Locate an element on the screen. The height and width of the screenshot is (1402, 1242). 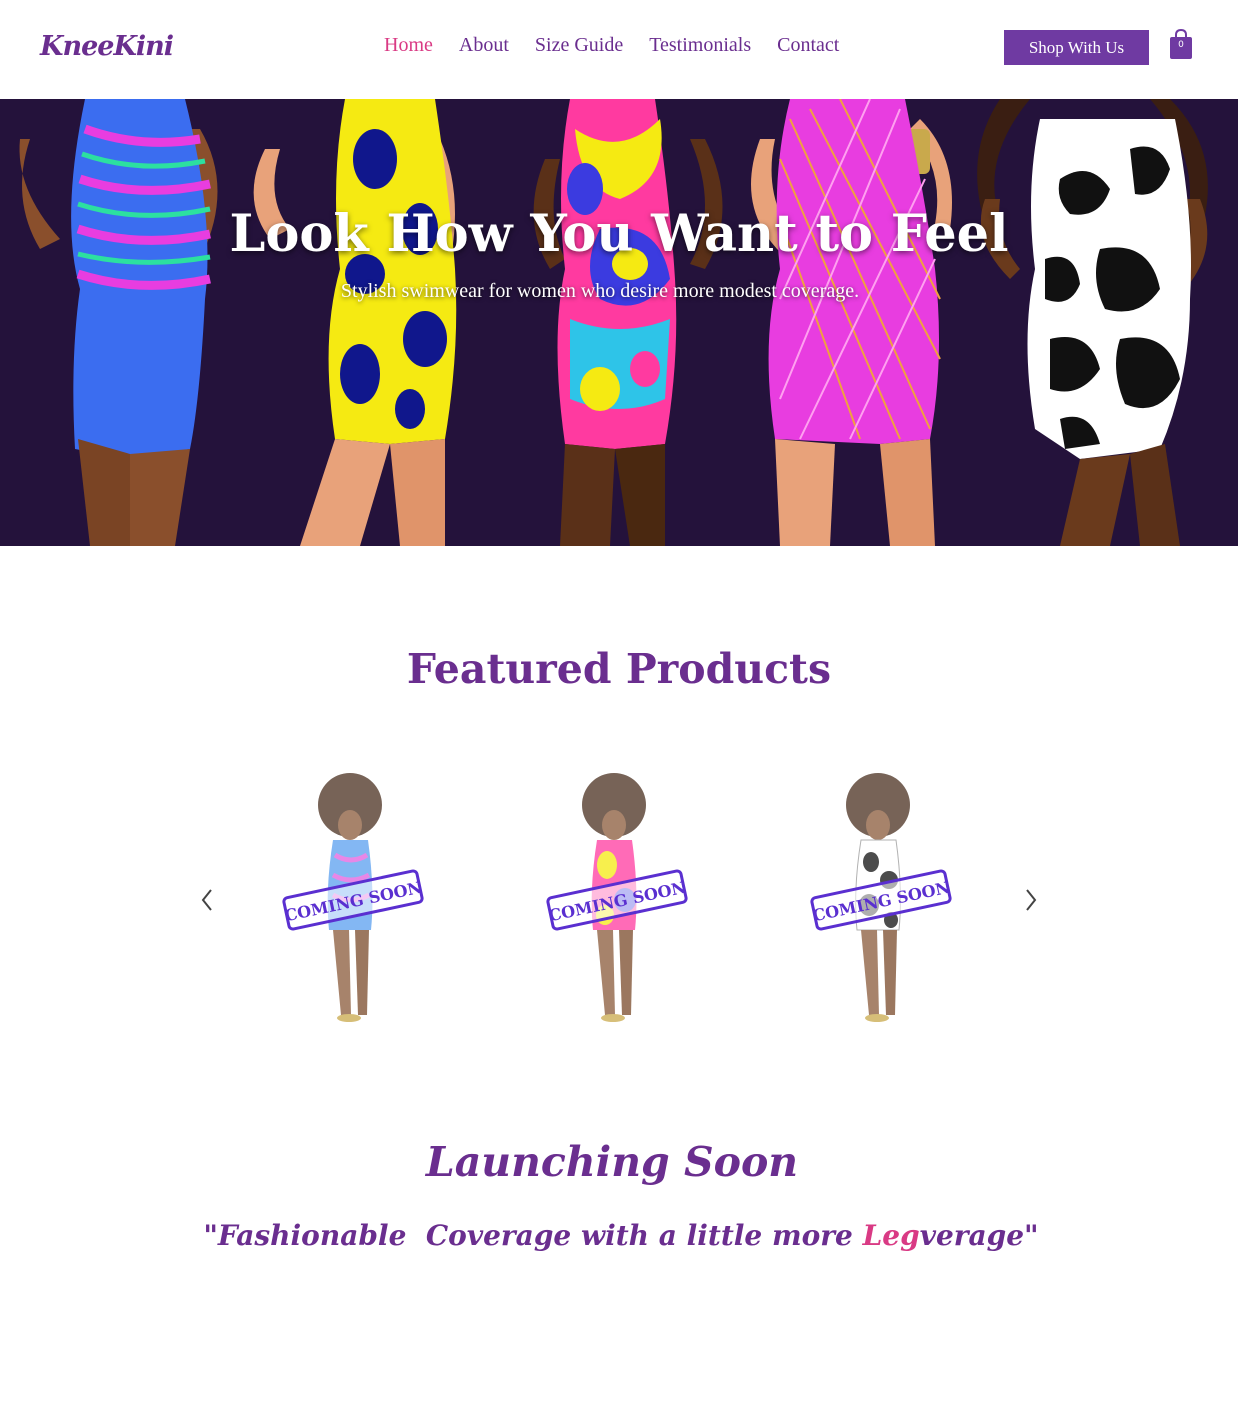
cart-button: 0 is located at coordinates (1181, 44).